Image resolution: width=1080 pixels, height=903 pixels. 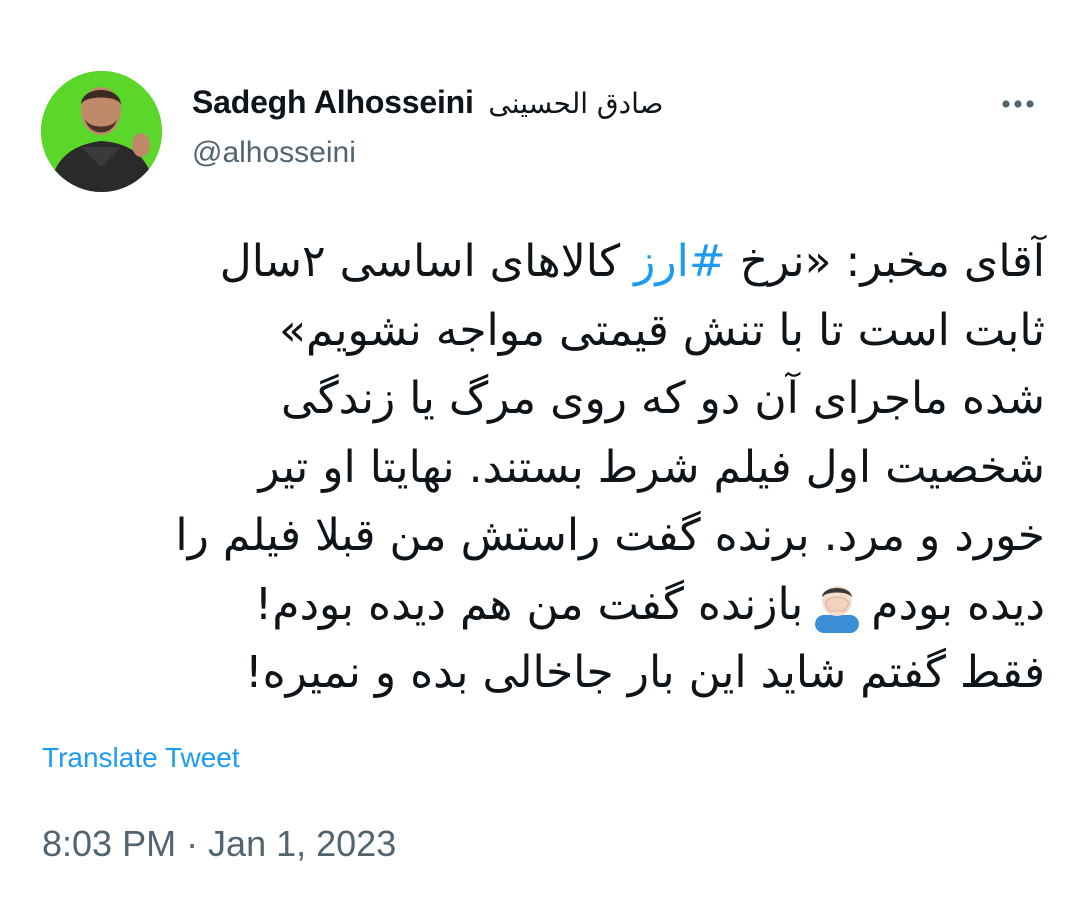 I want to click on tweet-text-segment: کالاهای اساسی ۲سال, so click(x=427, y=261).